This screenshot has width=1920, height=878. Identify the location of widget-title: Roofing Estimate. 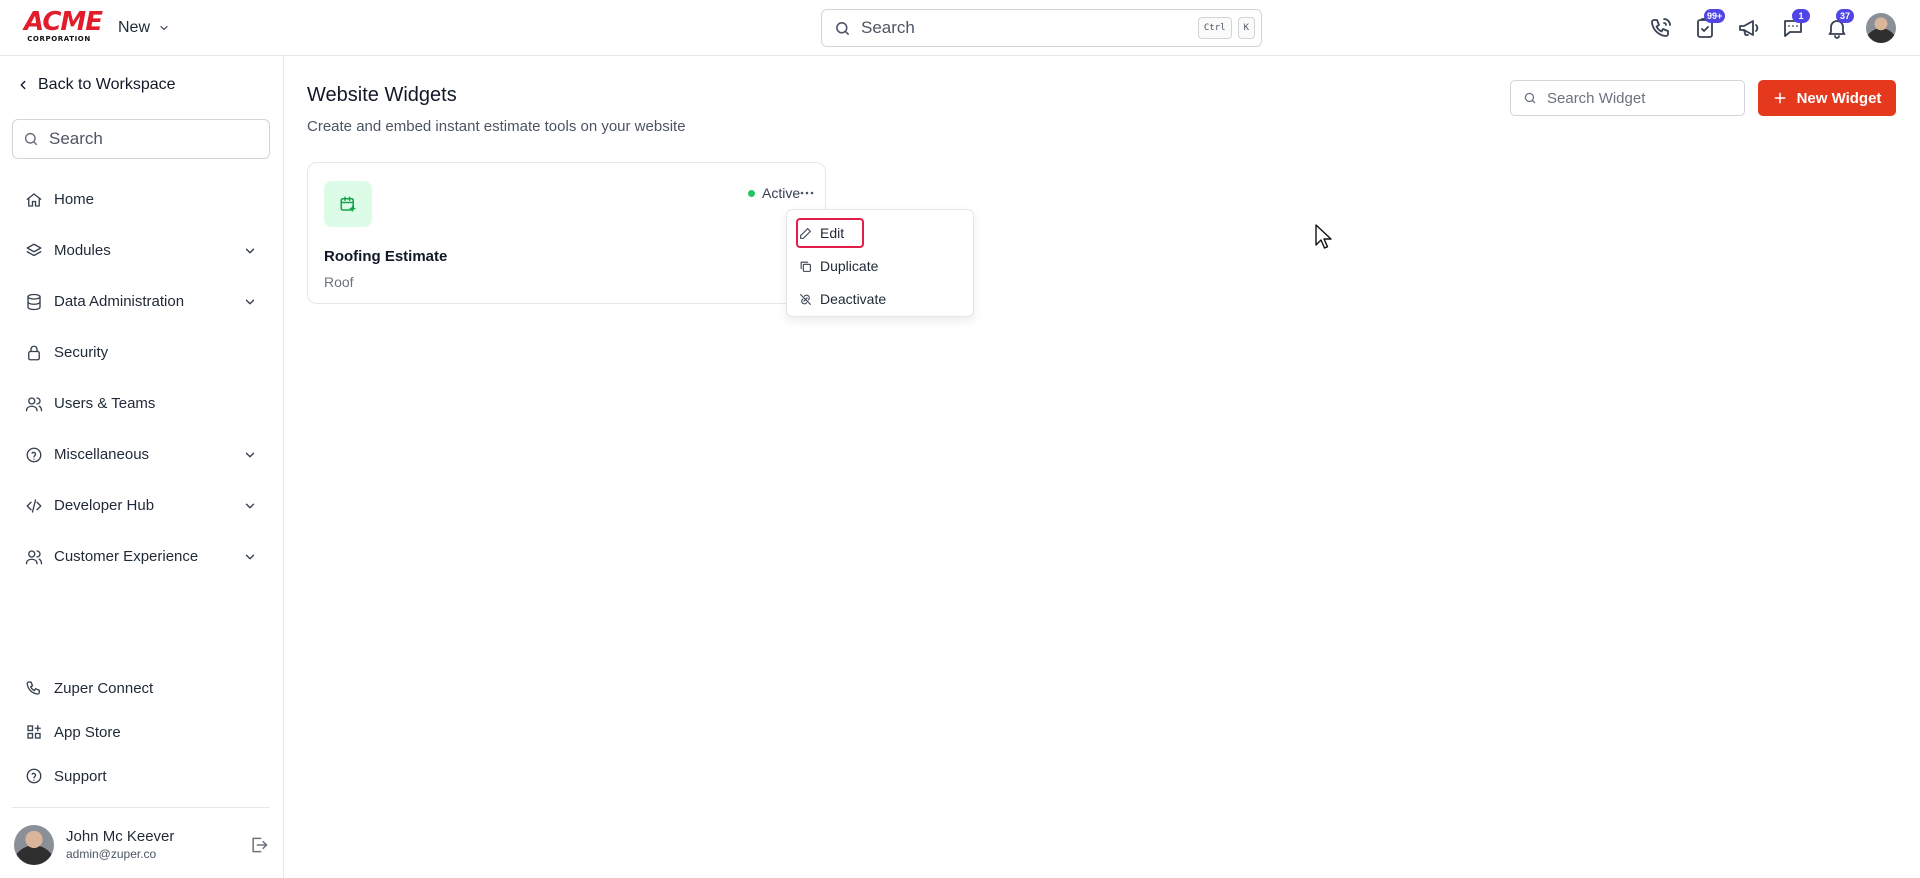
(386, 256).